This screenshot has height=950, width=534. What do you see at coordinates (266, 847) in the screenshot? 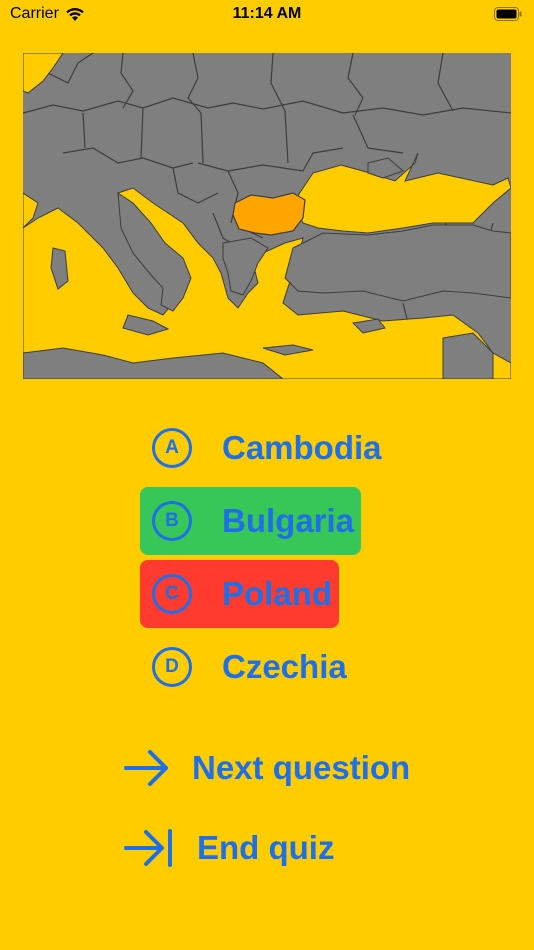
I see `end-quiz-label: End quiz` at bounding box center [266, 847].